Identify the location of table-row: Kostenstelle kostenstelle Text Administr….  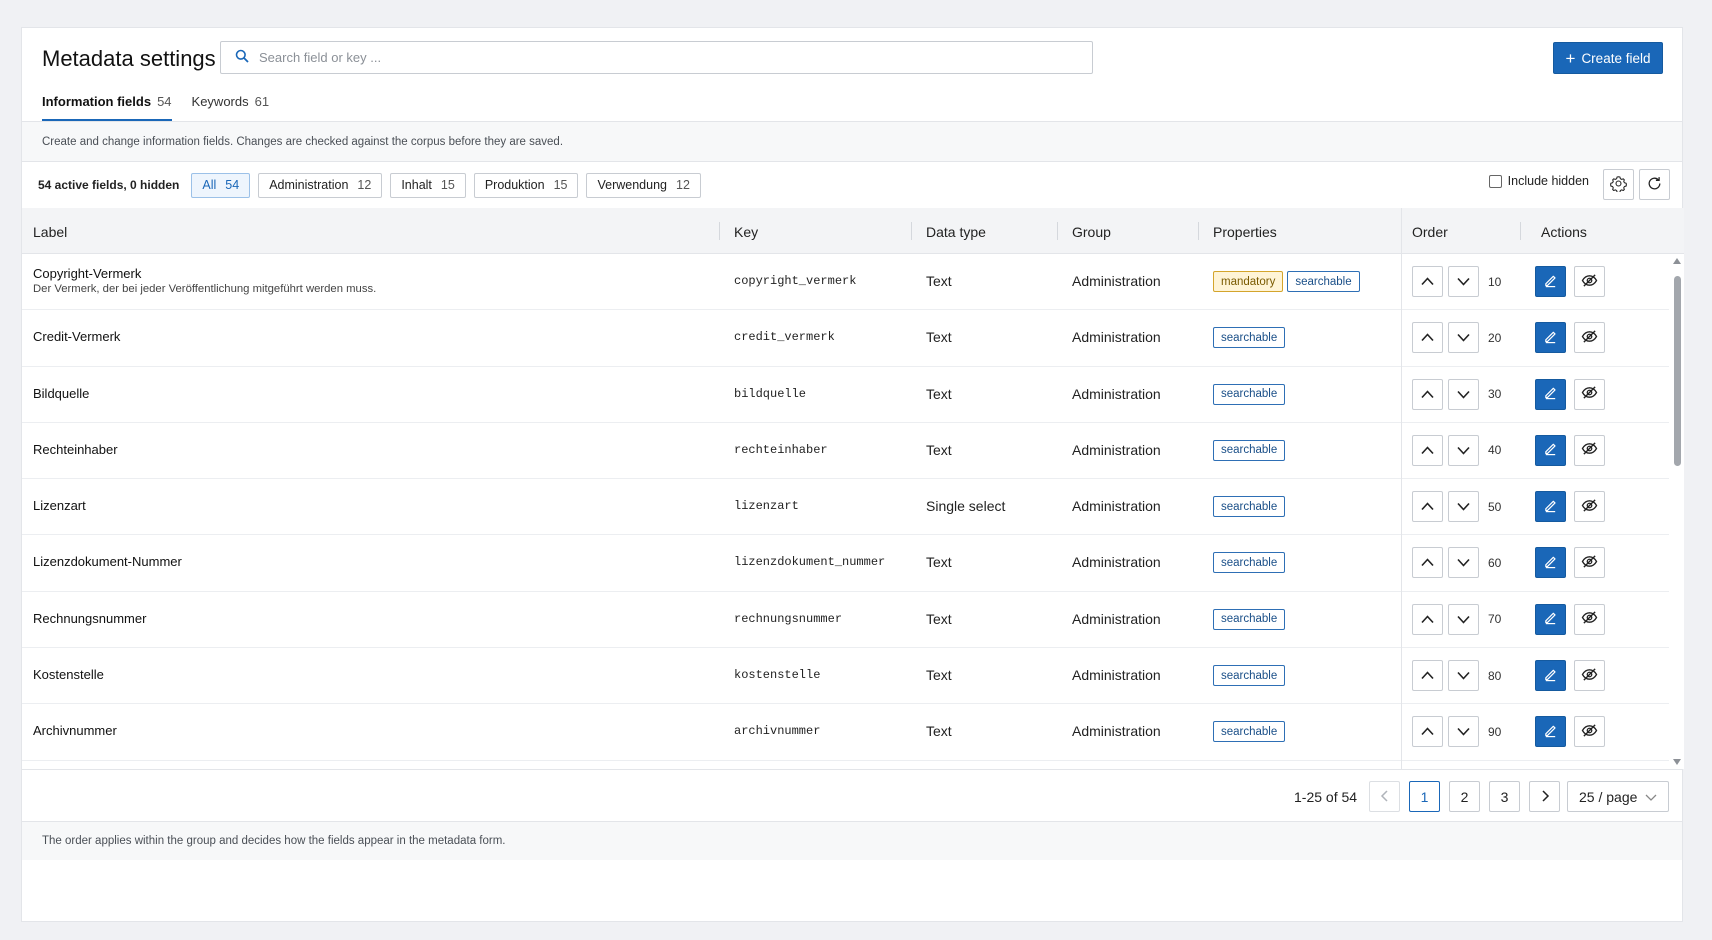
(845, 676).